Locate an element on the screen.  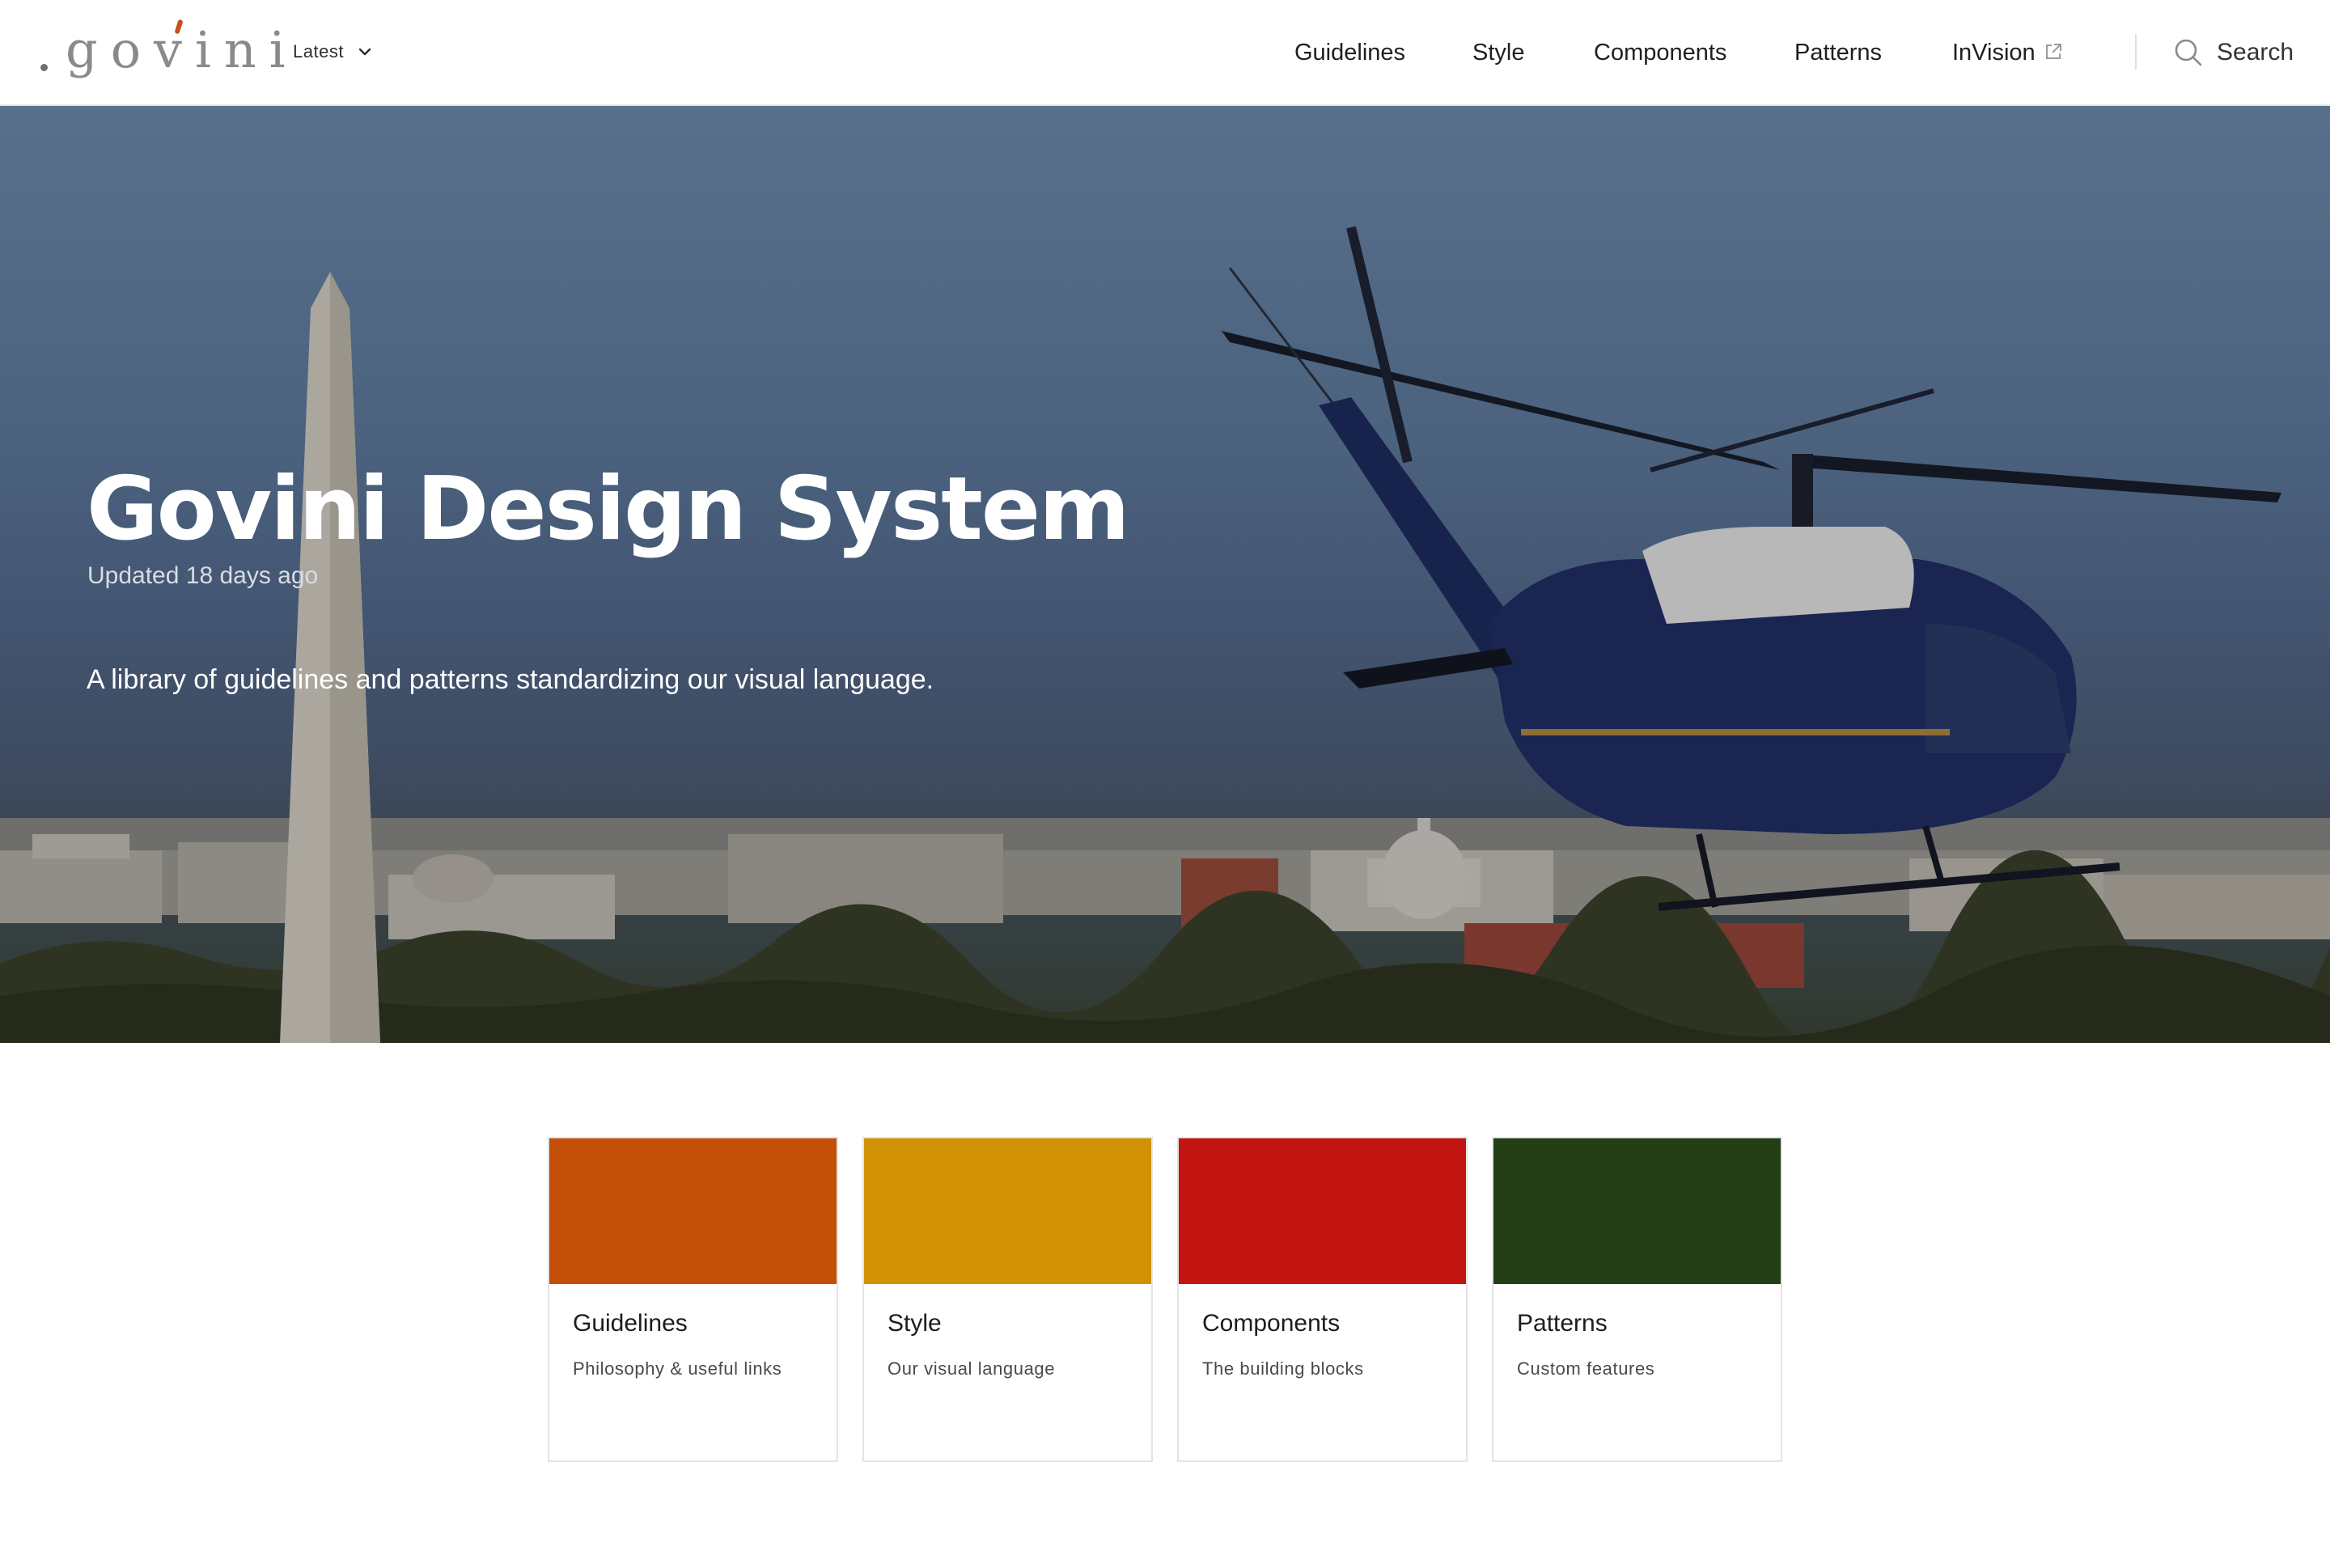
nav-guidelines: Guidelines is located at coordinates (1350, 53).